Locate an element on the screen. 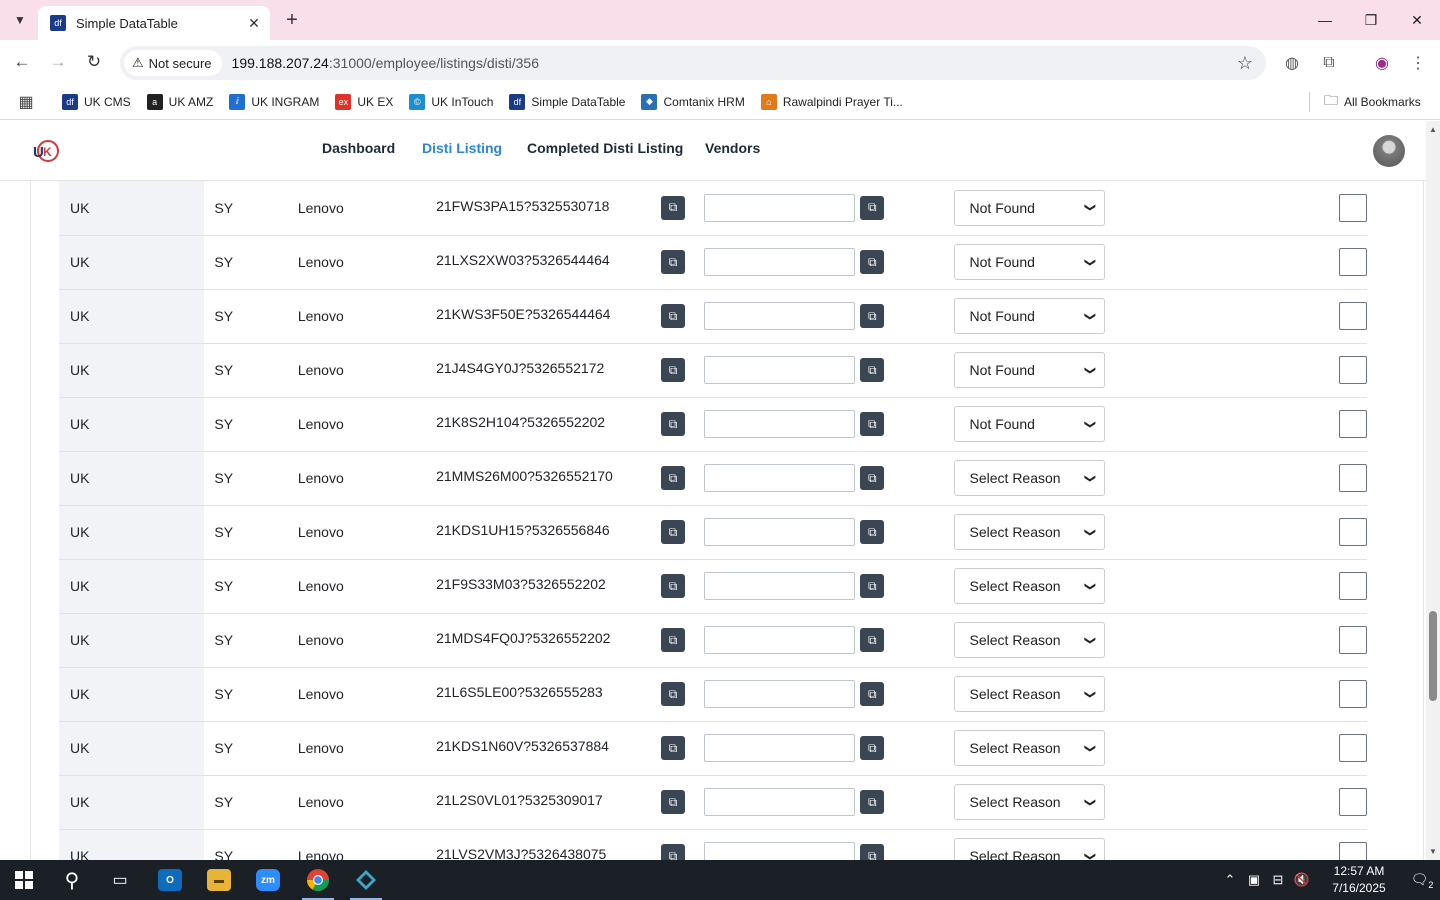 The width and height of the screenshot is (1440, 900). reload-icon: ↻ is located at coordinates (94, 62).